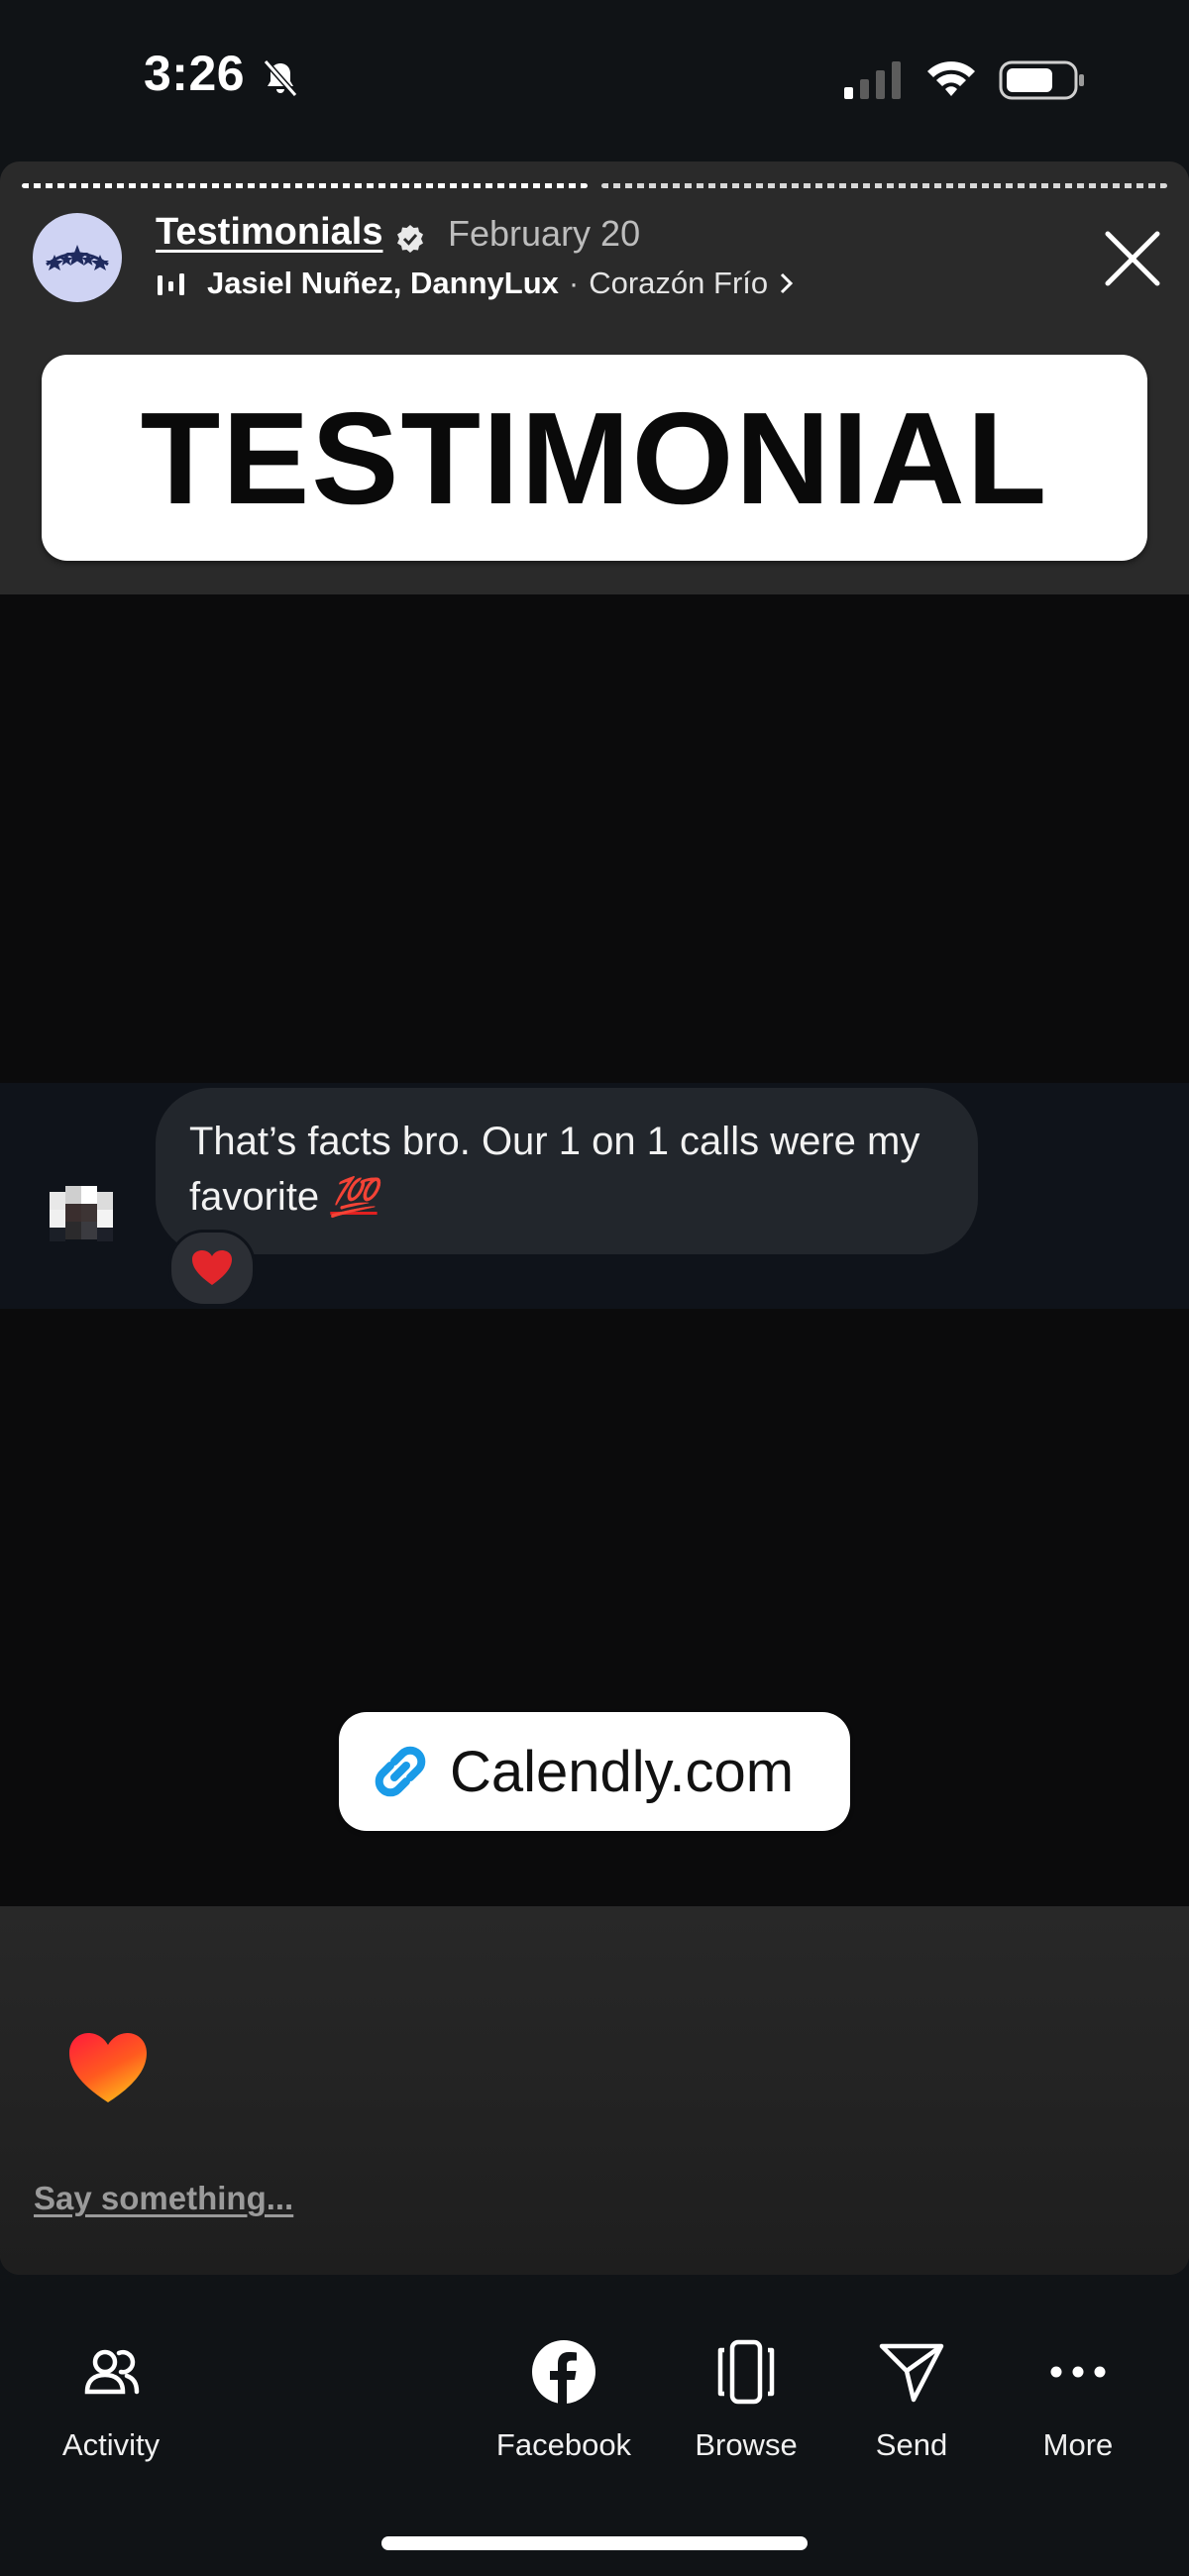  I want to click on nav-facebook: Facebook, so click(564, 2400).